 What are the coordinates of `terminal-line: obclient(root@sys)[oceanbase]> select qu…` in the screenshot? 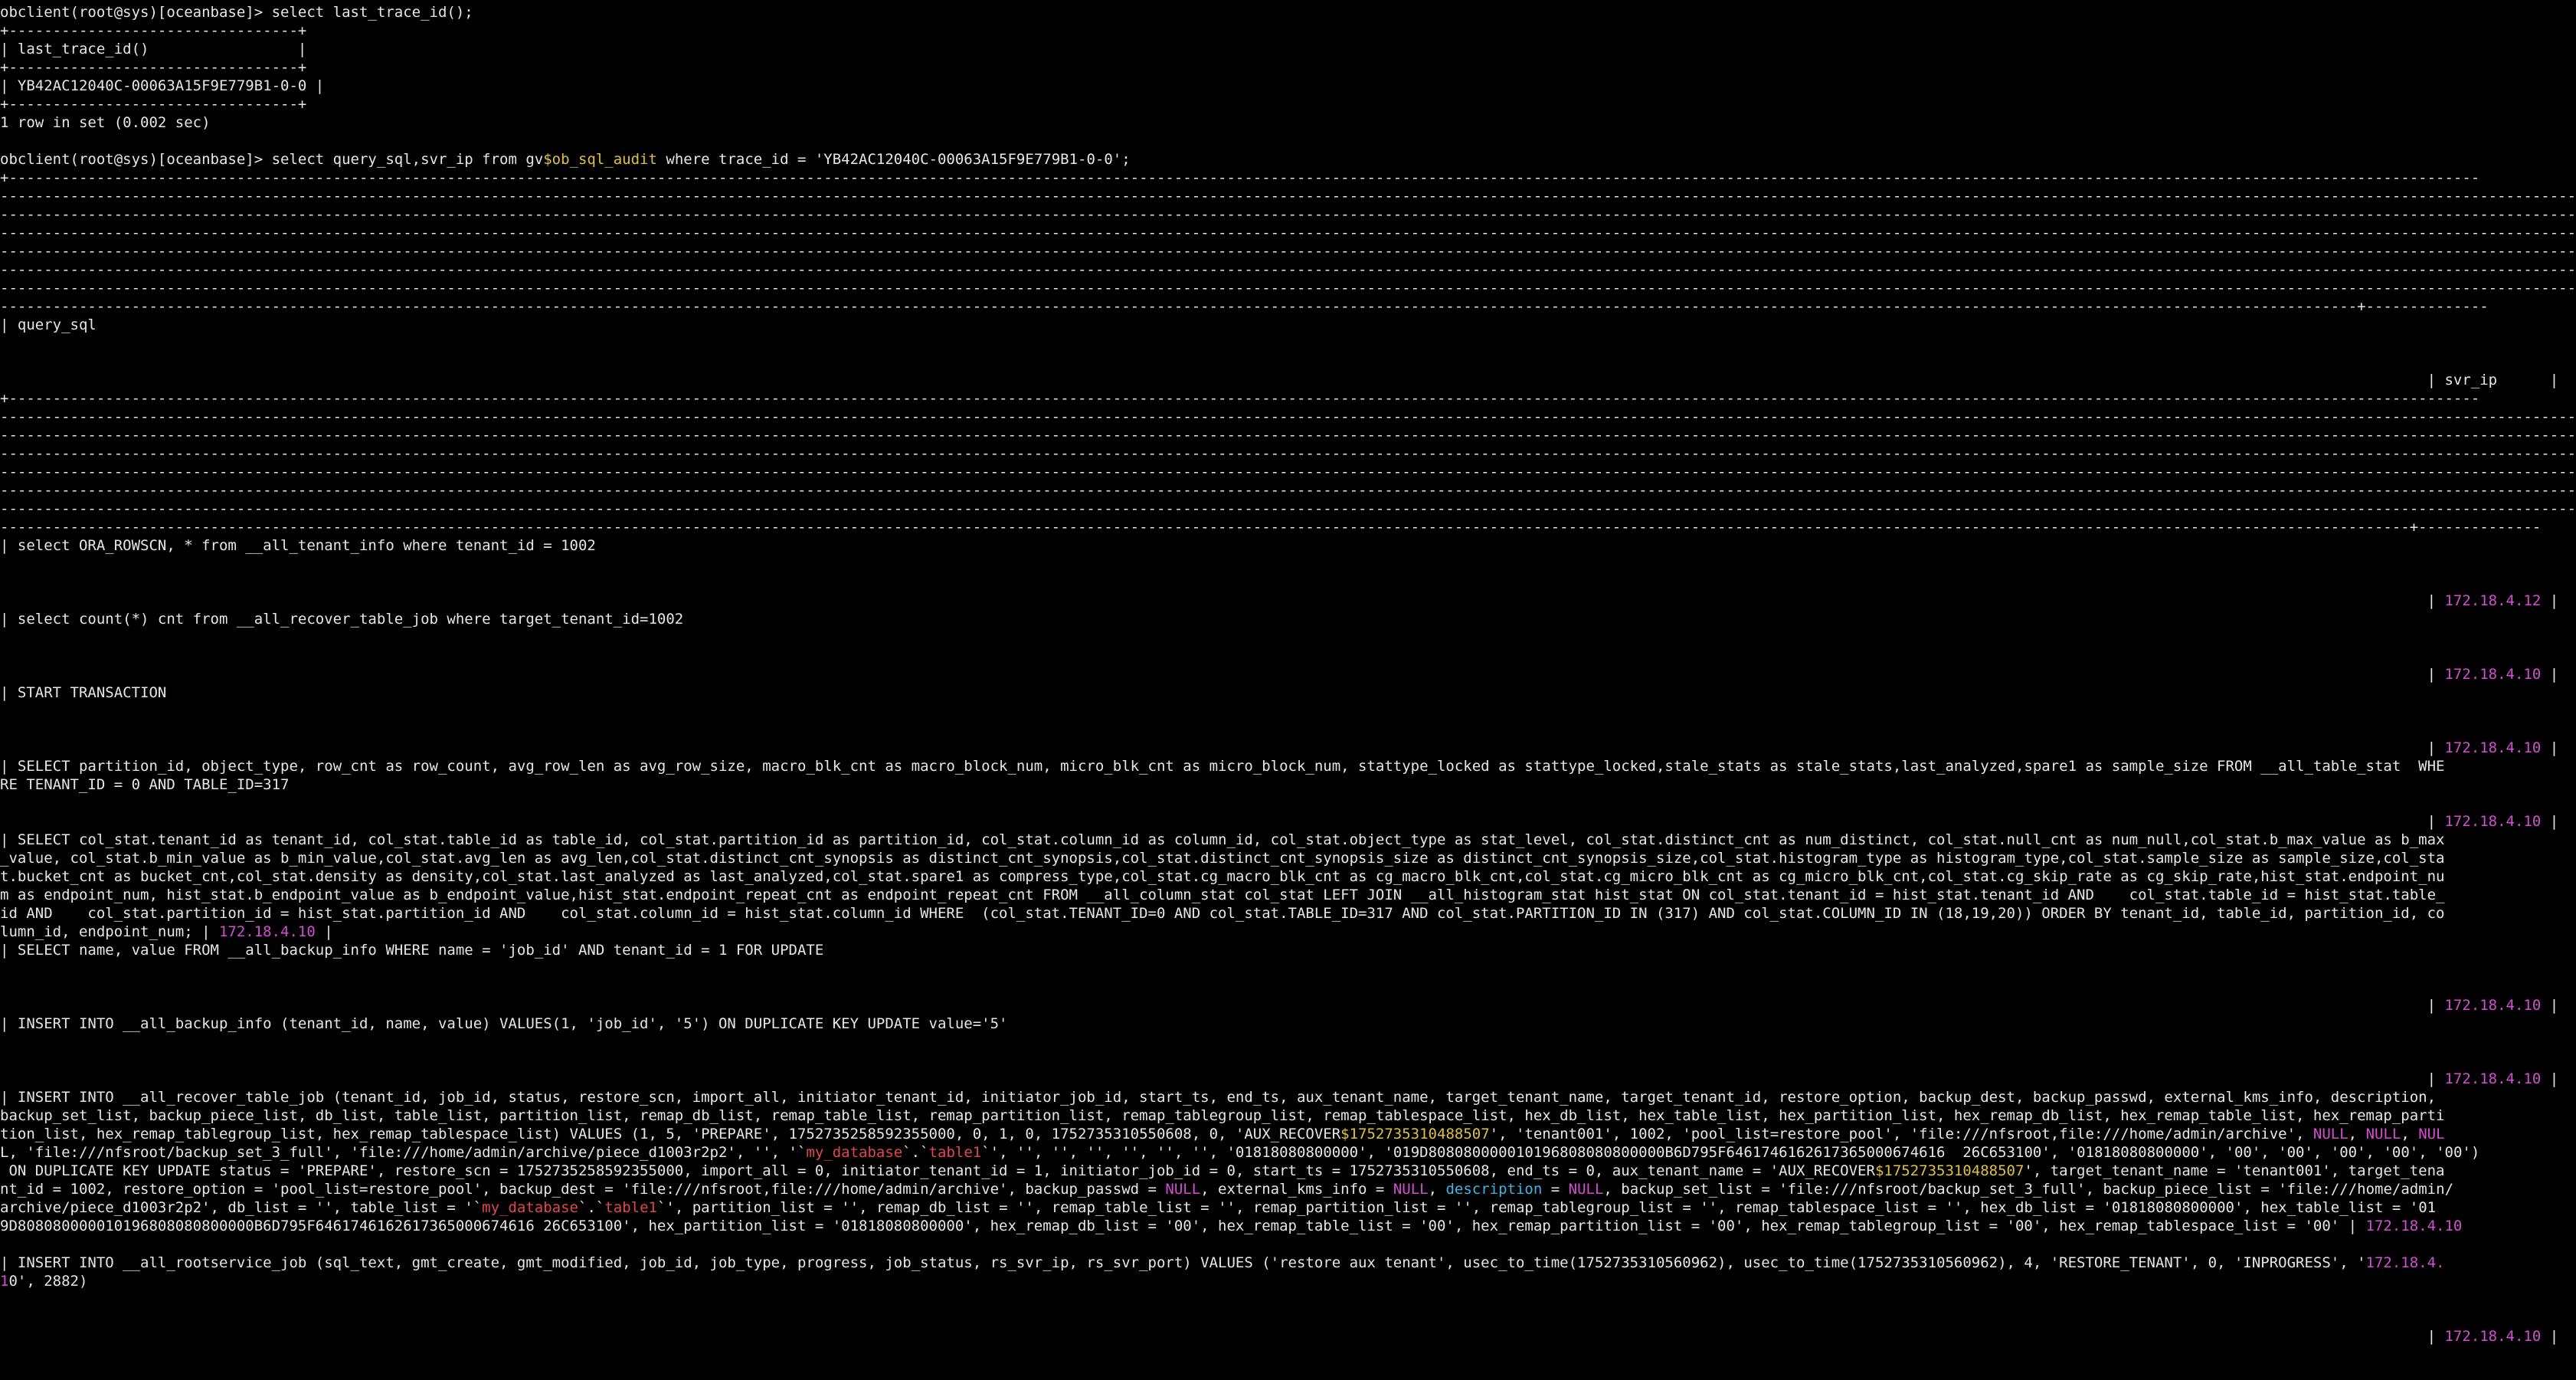 It's located at (565, 159).